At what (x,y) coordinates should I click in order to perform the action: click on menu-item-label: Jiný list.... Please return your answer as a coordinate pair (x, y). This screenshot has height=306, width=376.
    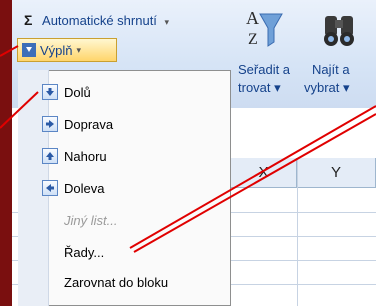
    Looking at the image, I should click on (91, 220).